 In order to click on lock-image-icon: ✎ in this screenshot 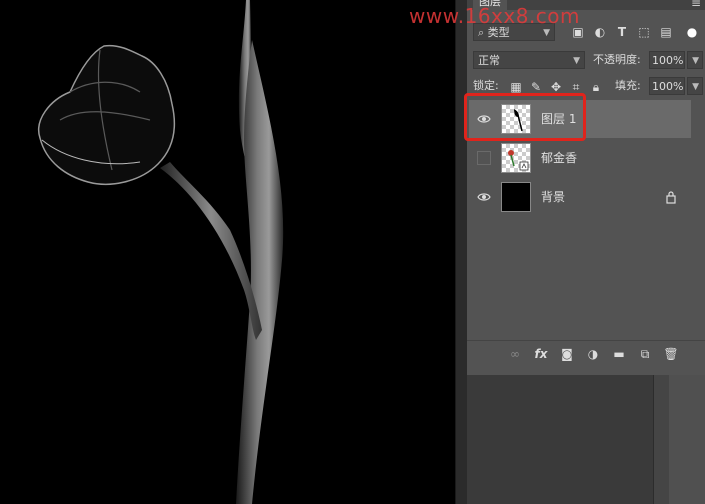, I will do `click(536, 87)`.